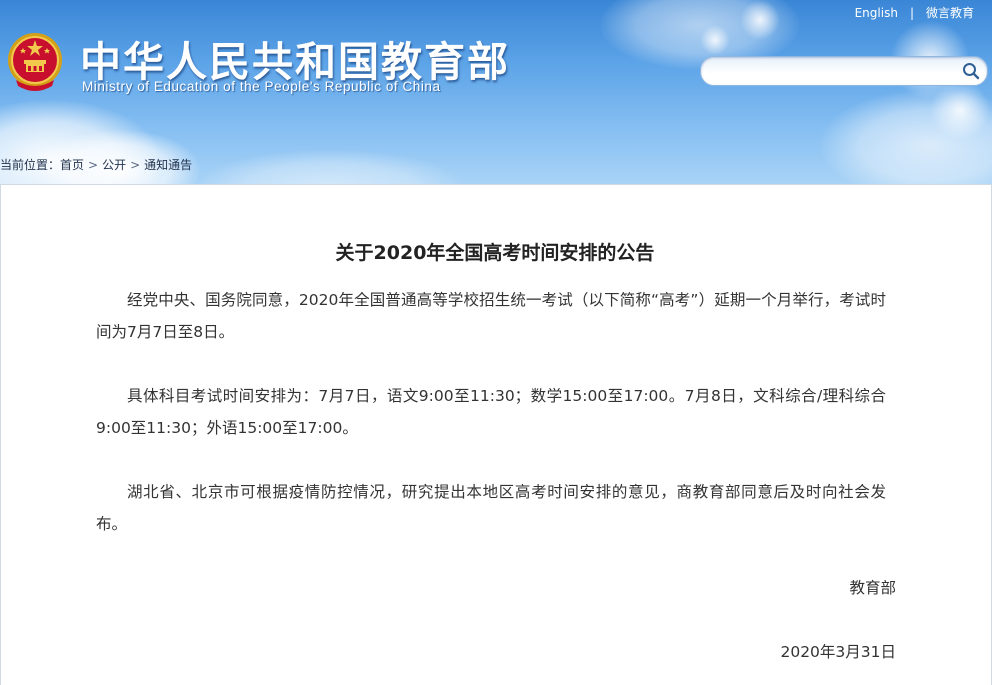  What do you see at coordinates (876, 13) in the screenshot?
I see `english-link: English` at bounding box center [876, 13].